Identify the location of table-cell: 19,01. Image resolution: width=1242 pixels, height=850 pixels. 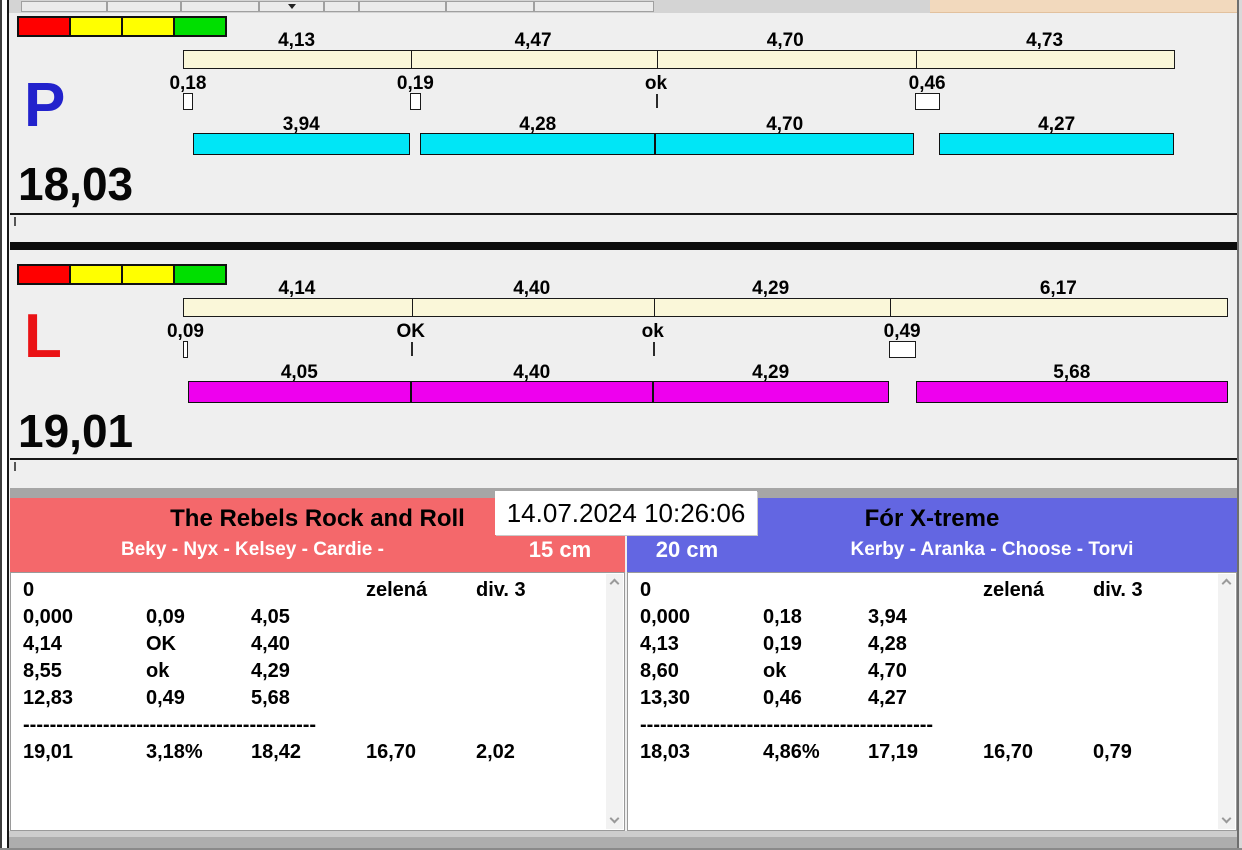
(48, 752).